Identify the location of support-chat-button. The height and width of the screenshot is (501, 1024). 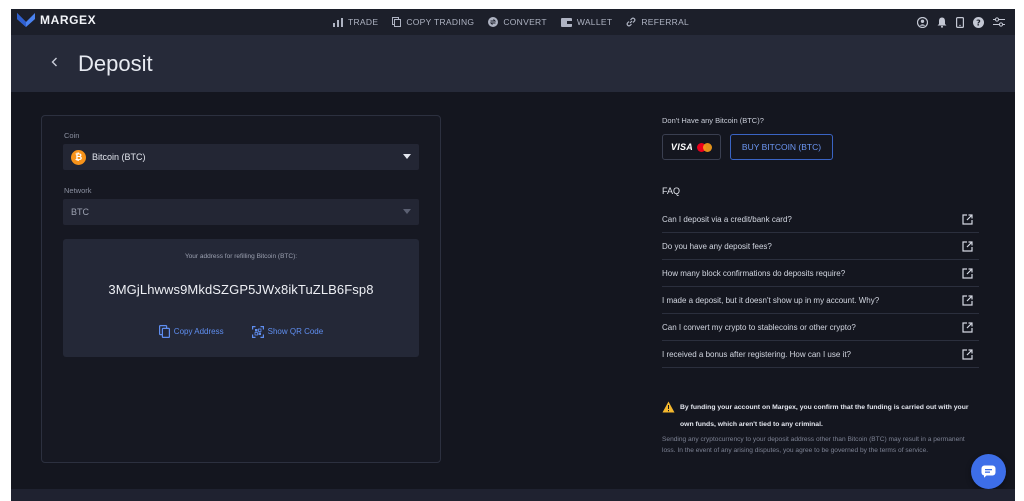
(988, 471).